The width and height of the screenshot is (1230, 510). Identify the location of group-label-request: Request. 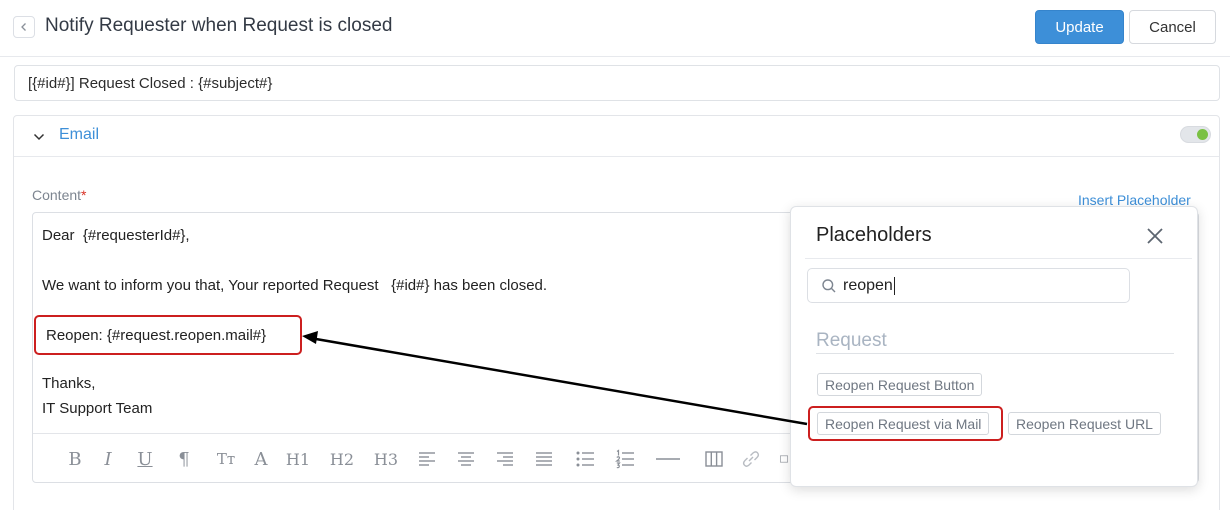
(851, 340).